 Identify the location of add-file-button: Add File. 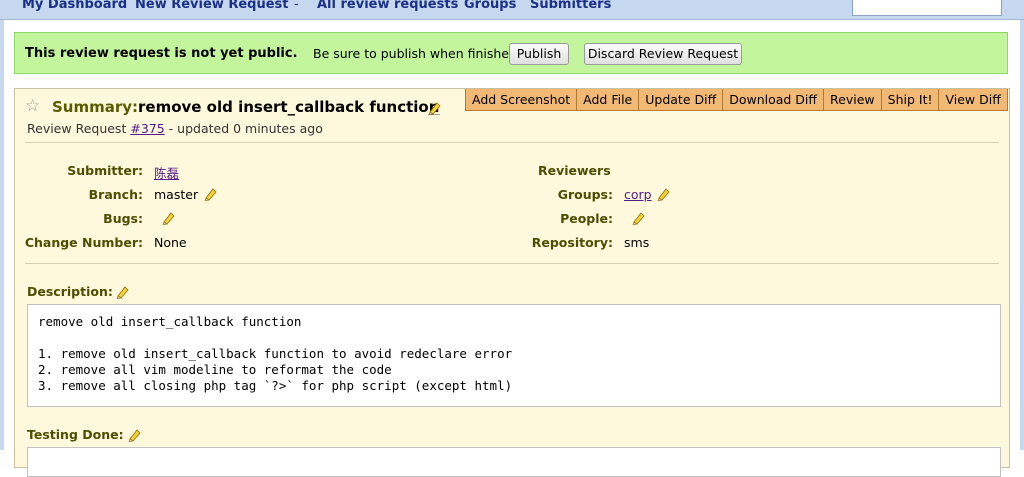
(608, 100).